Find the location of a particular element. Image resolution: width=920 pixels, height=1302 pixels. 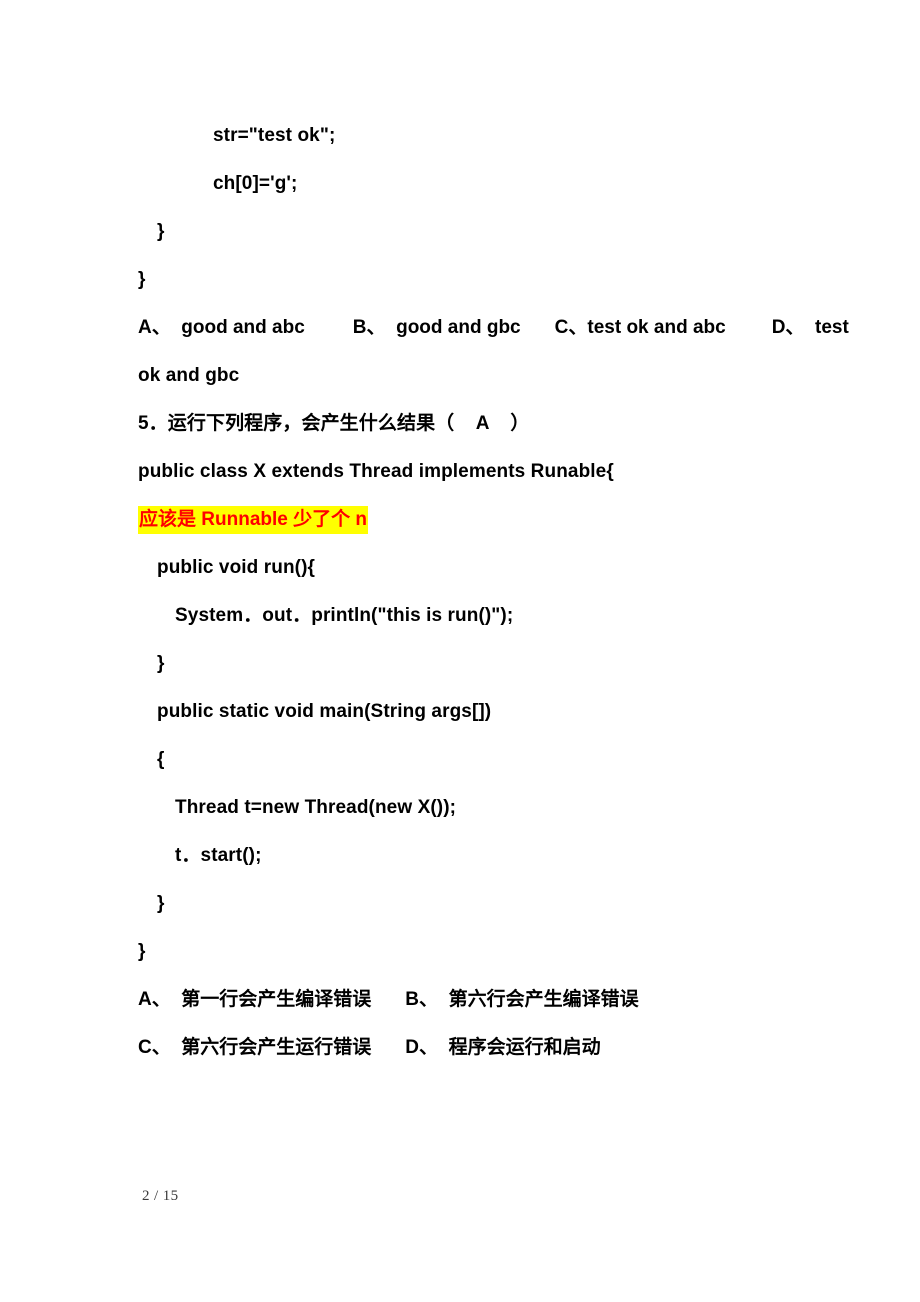

question5-options-row1: A、 第一行会产生编译错误 B、 第六行会产生编译错误 is located at coordinates (488, 1000).